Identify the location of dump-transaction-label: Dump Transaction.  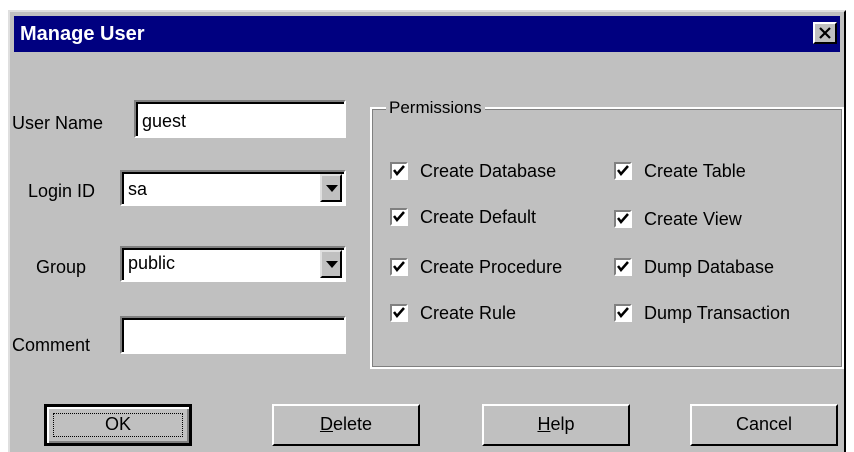
(717, 313).